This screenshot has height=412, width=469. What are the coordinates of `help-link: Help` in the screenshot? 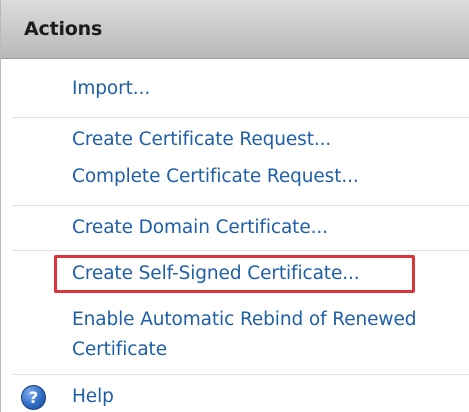 It's located at (93, 397).